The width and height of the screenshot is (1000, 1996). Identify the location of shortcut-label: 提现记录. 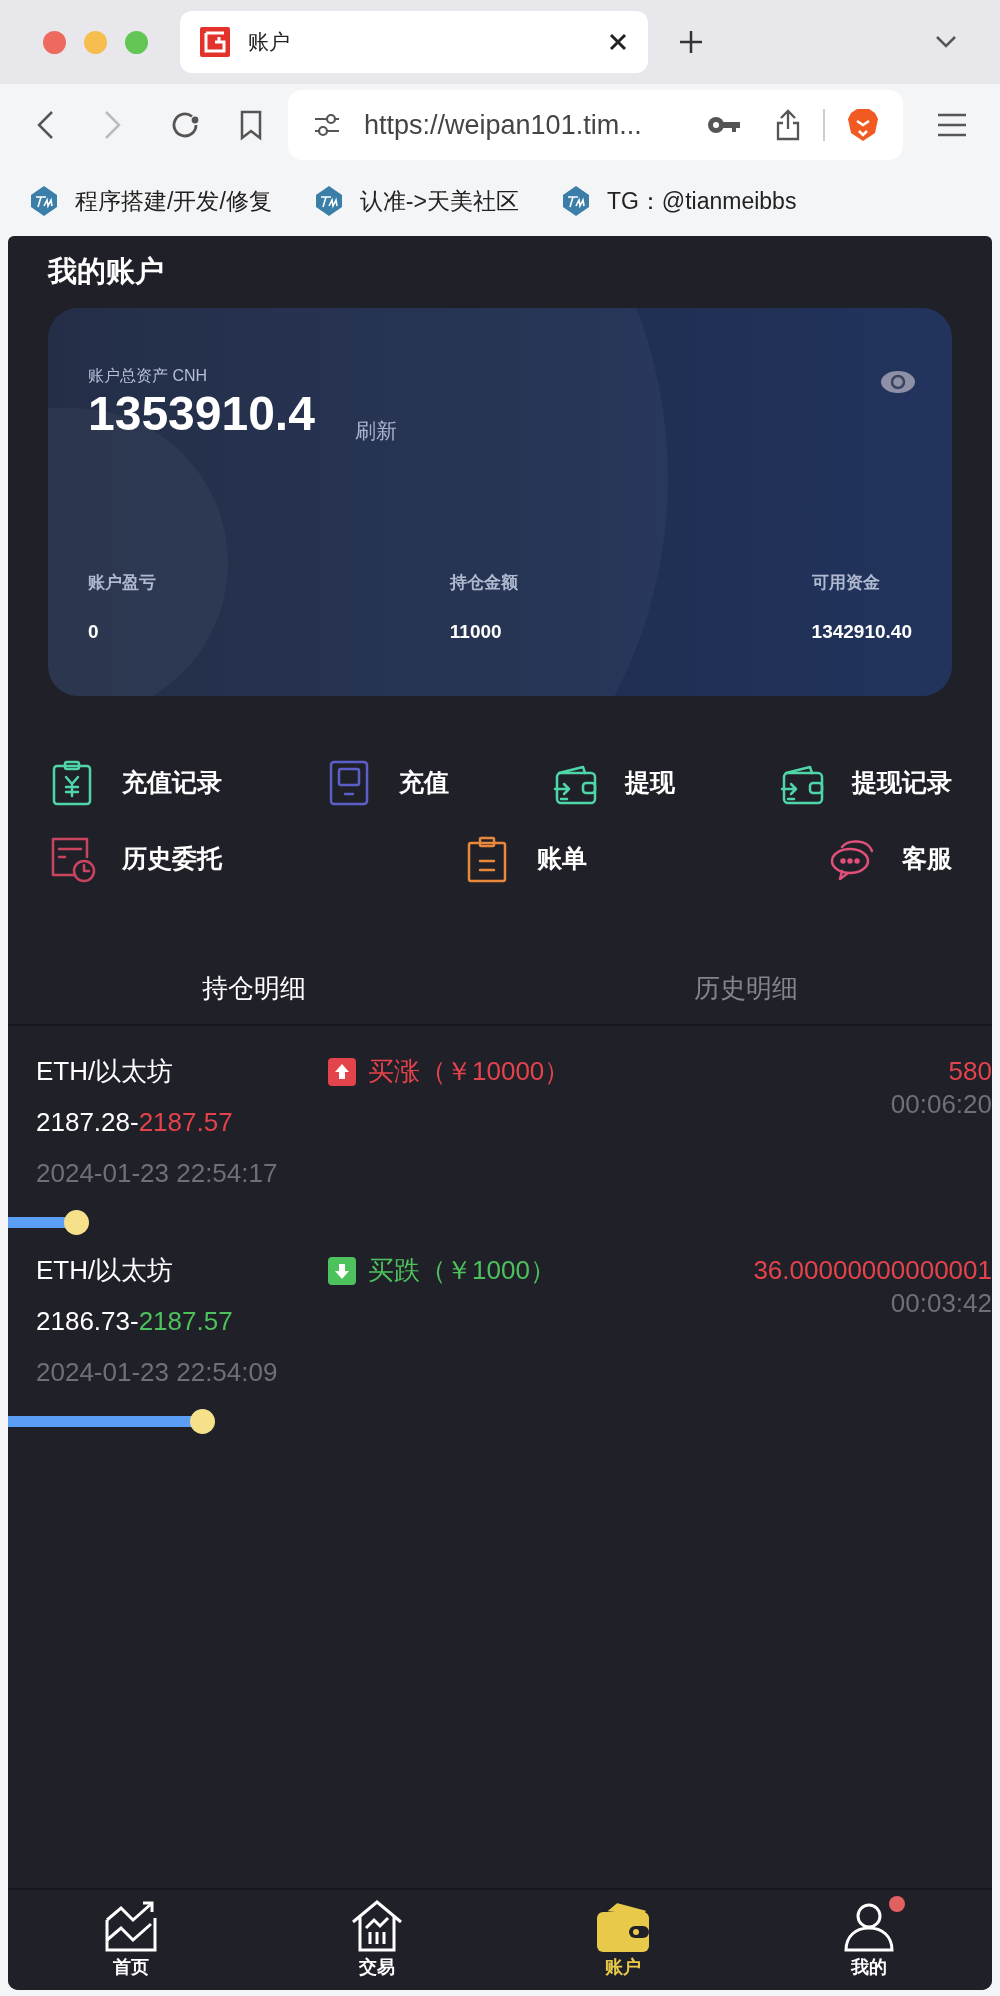
(901, 783).